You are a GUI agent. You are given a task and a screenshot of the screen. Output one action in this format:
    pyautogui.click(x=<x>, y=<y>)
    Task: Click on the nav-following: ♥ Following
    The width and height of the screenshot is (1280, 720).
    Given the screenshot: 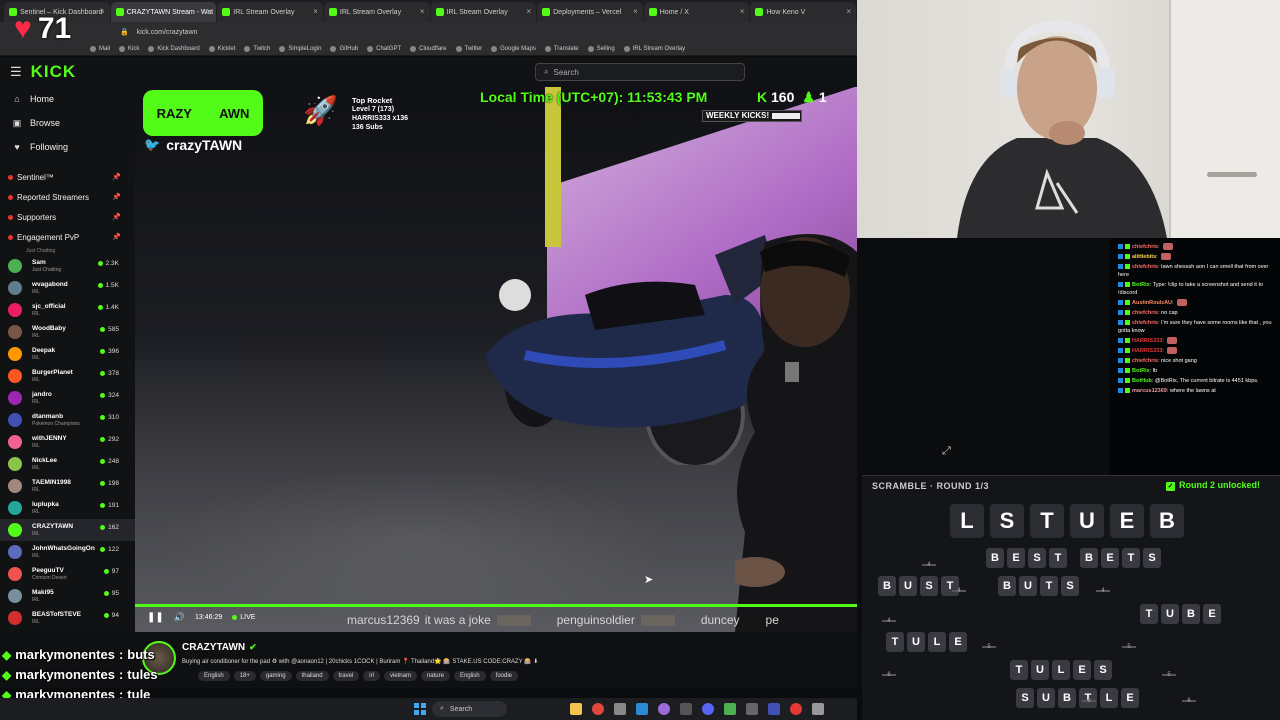 What is the action you would take?
    pyautogui.click(x=67, y=147)
    